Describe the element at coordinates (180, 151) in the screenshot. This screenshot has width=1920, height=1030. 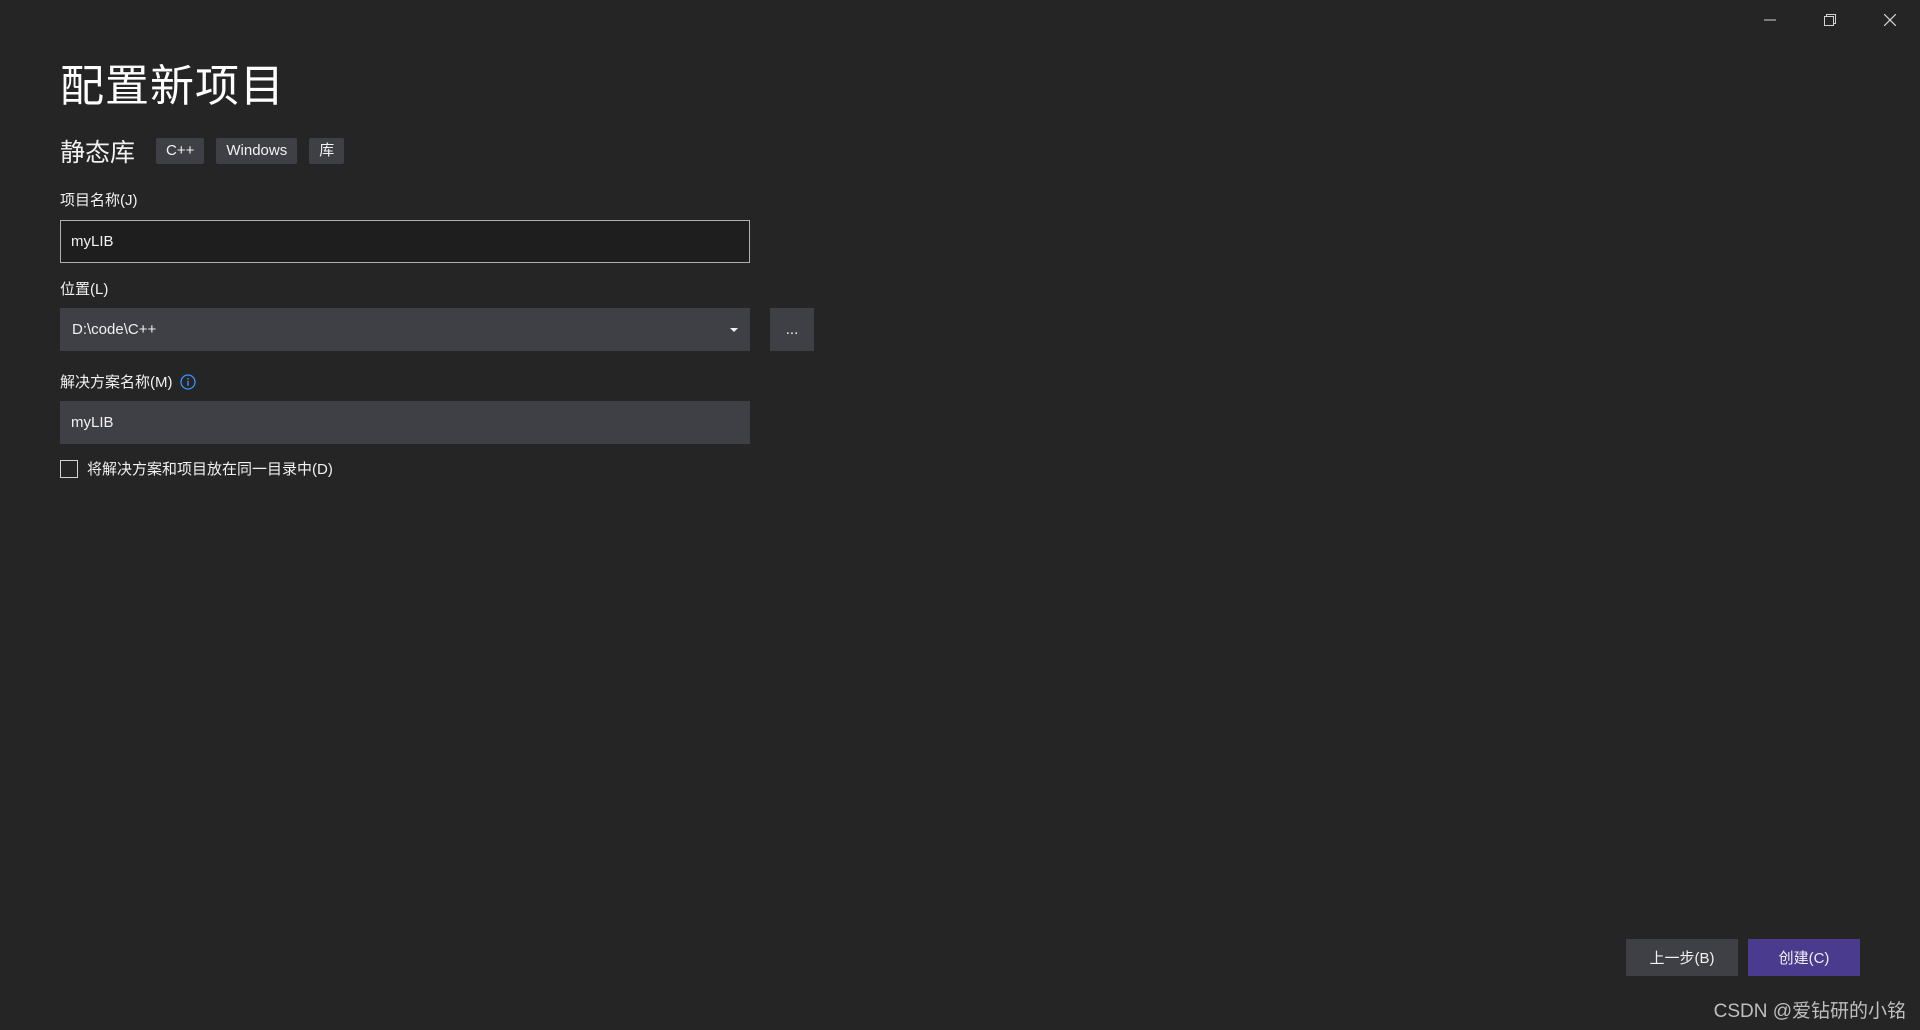
I see `tag-language: C++` at that location.